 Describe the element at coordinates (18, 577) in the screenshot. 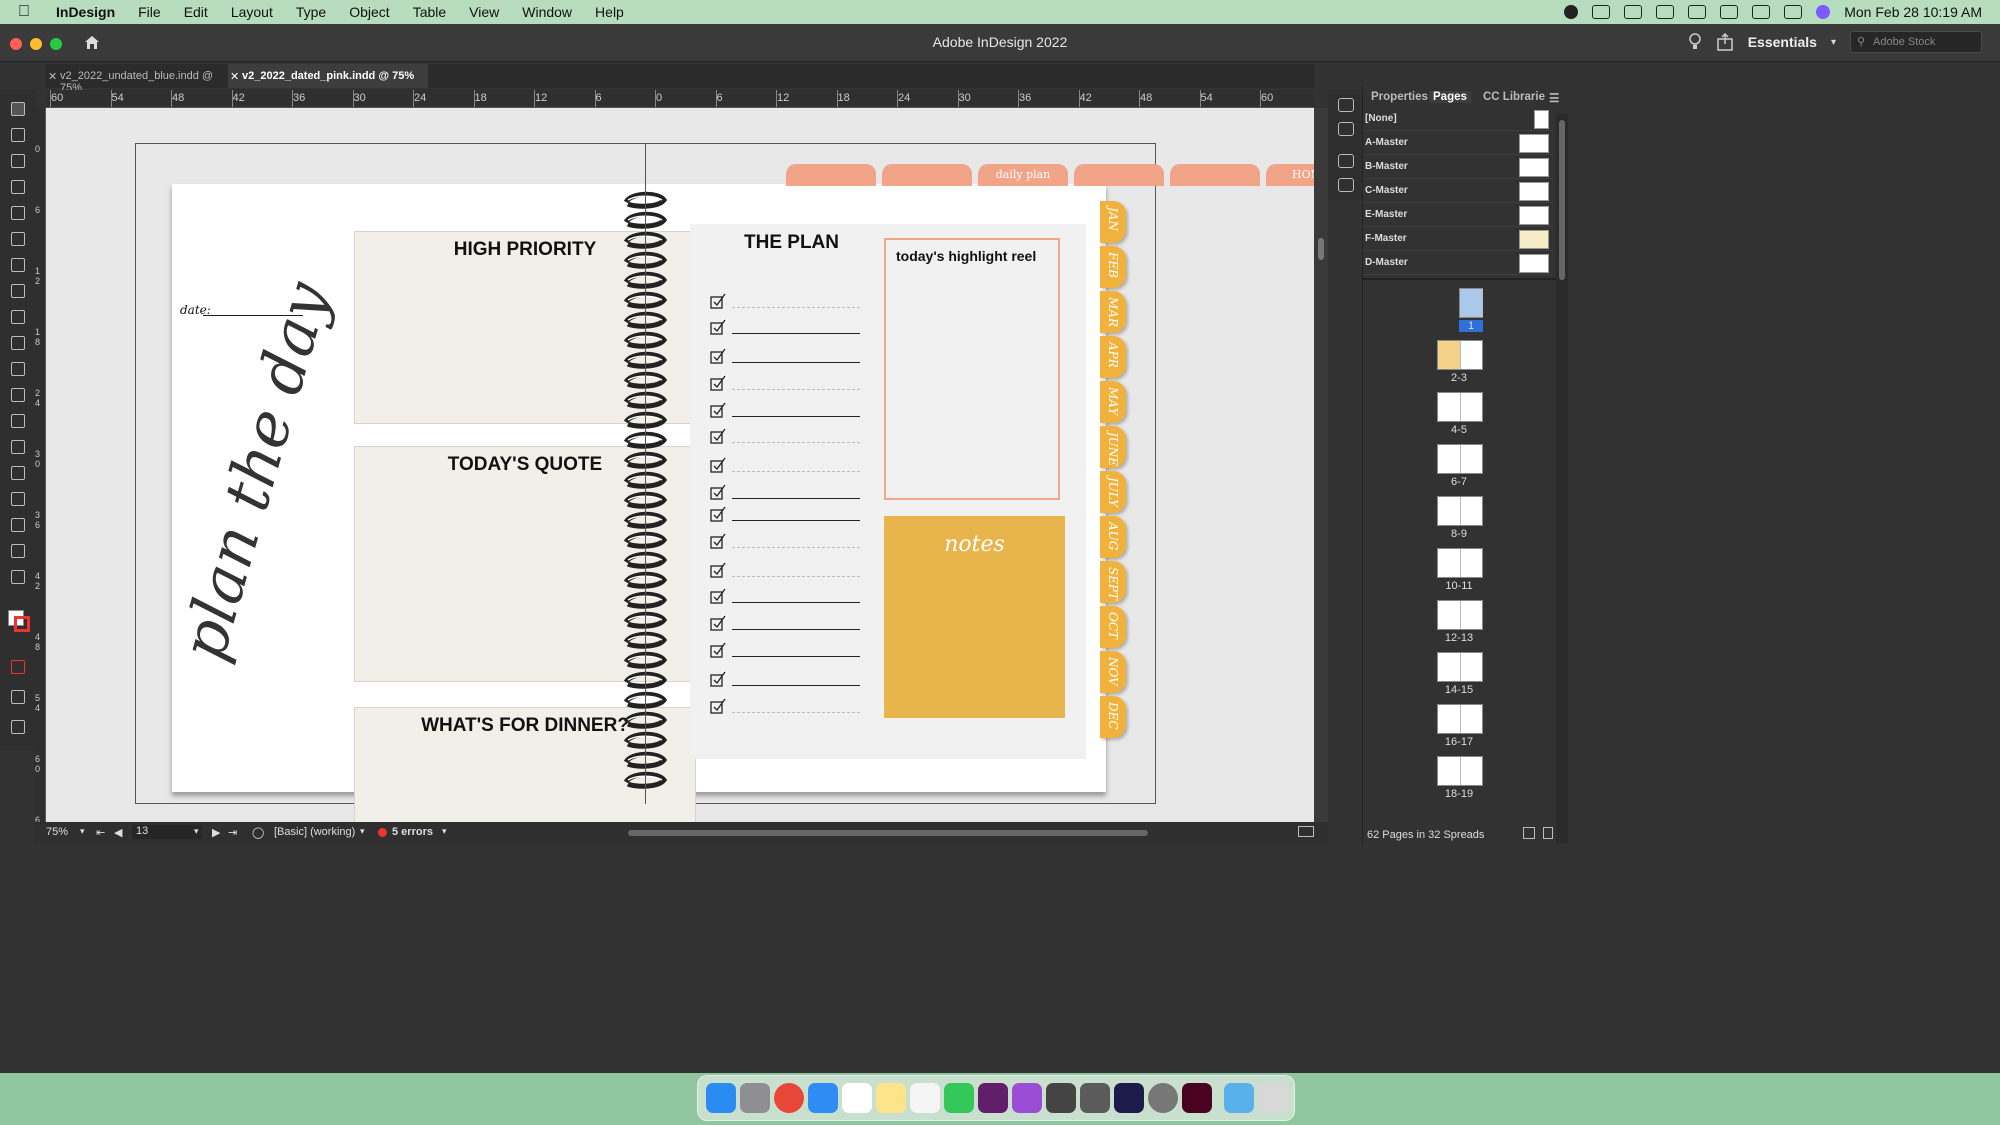

I see `zoom-tool-icon` at that location.